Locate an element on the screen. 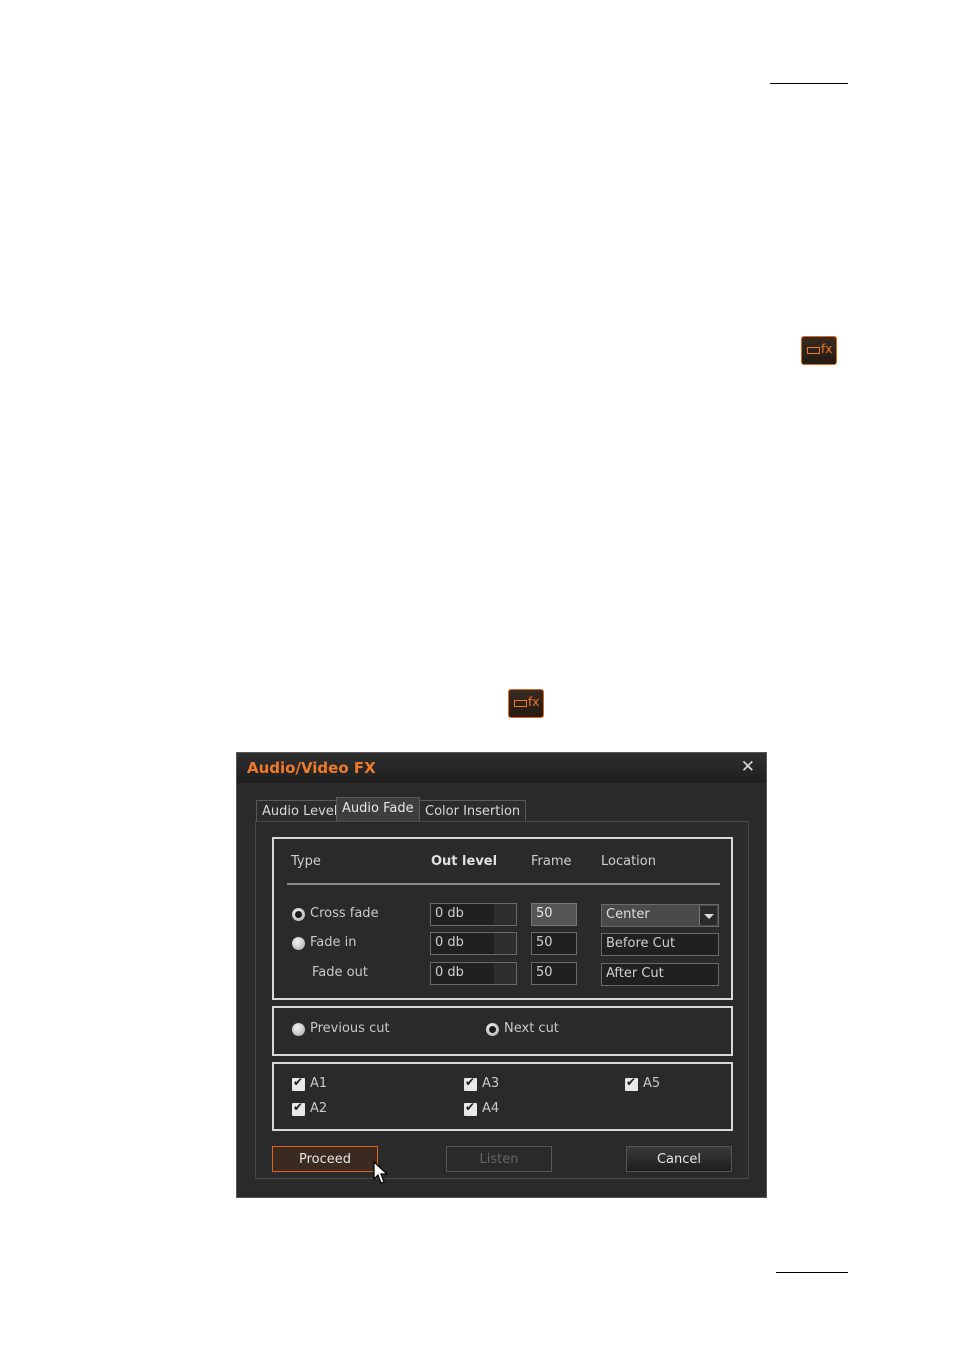 The width and height of the screenshot is (954, 1350). fx-button-icon-inline: fx is located at coordinates (526, 703).